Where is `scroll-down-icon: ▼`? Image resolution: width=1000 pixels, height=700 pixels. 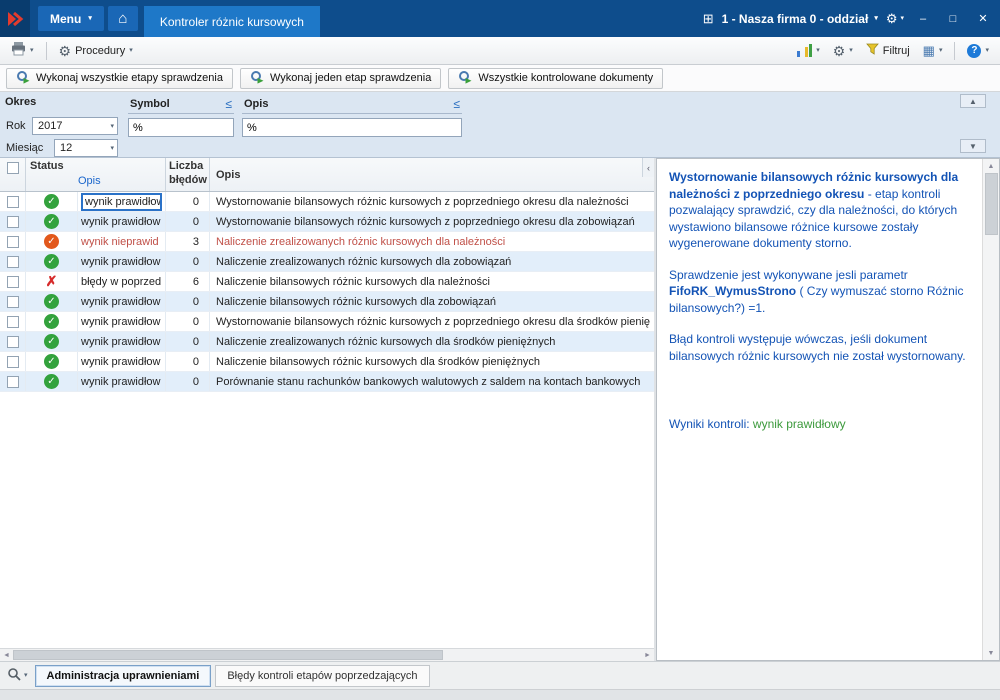
scroll-down-icon: ▼ is located at coordinates (991, 653).